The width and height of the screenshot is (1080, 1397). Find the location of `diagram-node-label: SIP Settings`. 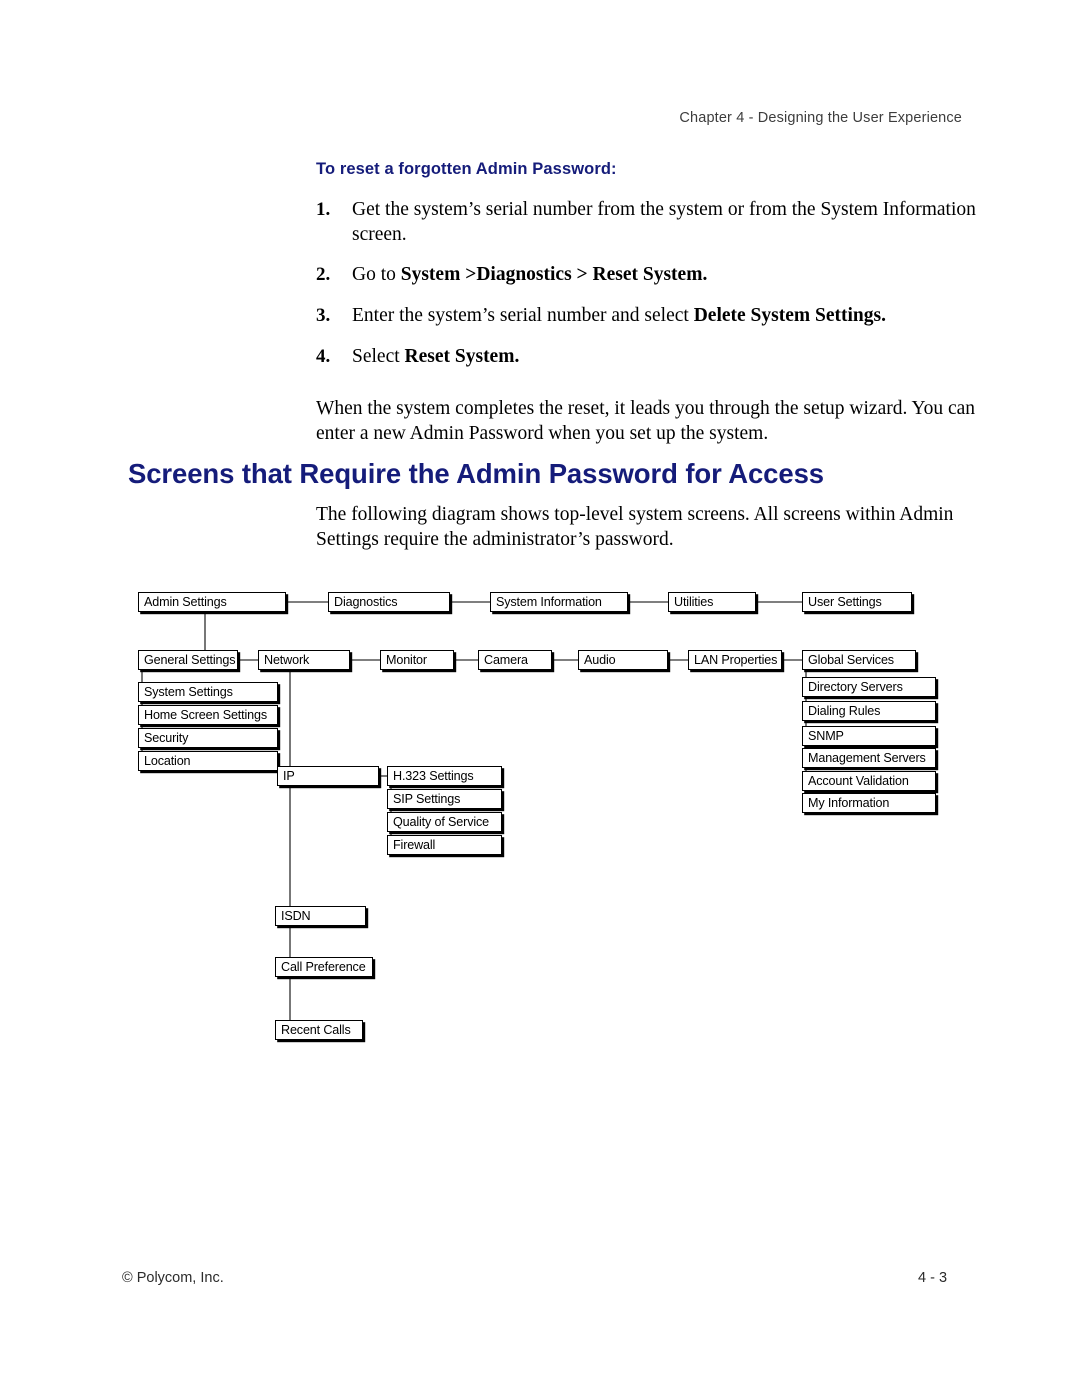

diagram-node-label: SIP Settings is located at coordinates (427, 798).